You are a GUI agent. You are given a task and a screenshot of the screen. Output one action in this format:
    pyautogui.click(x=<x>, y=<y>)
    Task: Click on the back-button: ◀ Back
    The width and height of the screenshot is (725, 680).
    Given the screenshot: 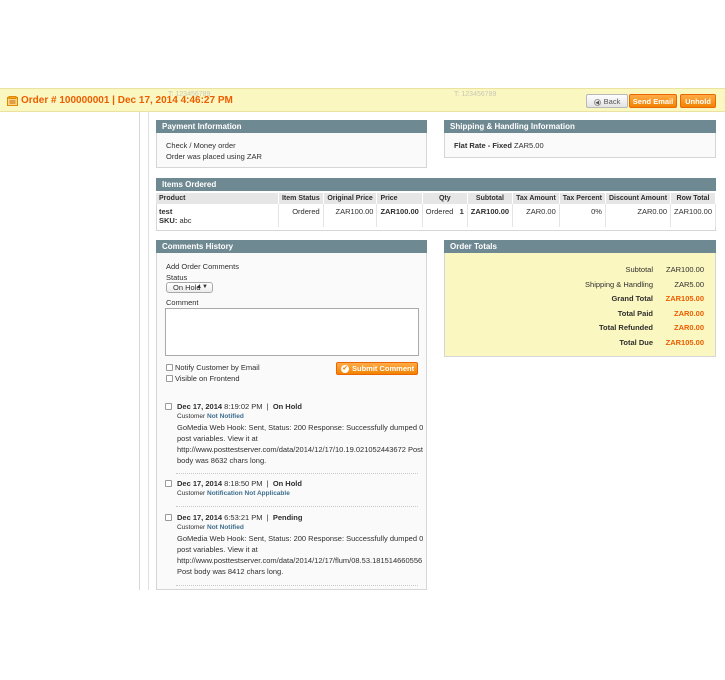 What is the action you would take?
    pyautogui.click(x=607, y=101)
    